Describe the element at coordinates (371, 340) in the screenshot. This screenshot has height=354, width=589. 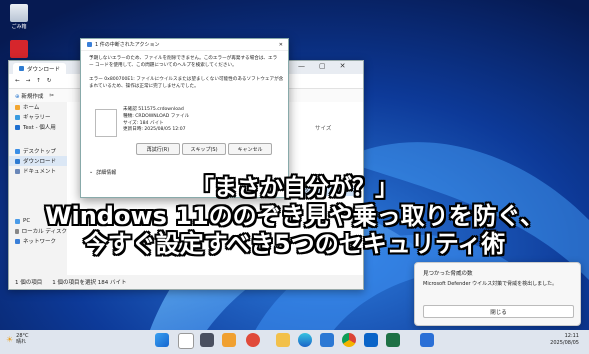
I see `outlook-icon` at that location.